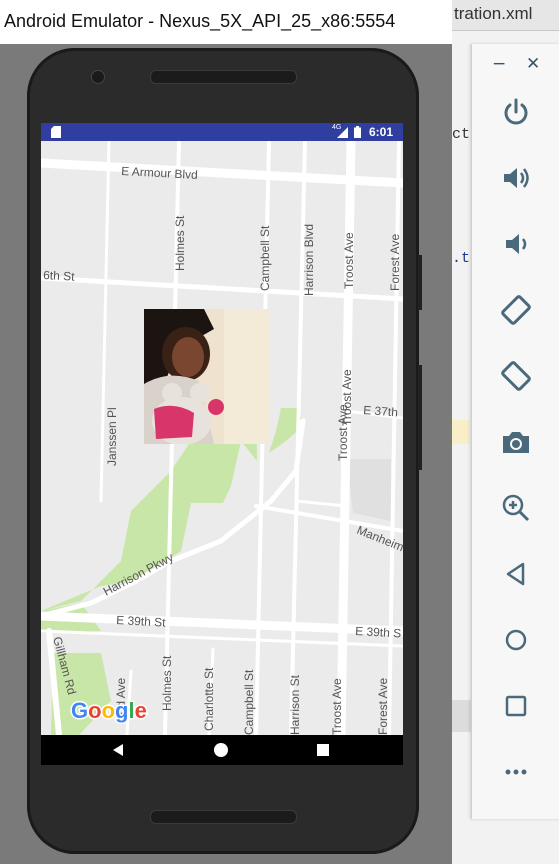  I want to click on road-label: 6th St, so click(59, 276).